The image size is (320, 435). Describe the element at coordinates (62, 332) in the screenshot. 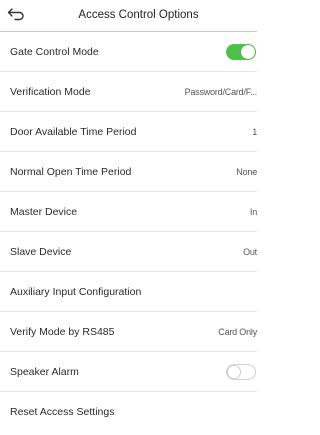

I see `row-label: Verify Mode by RS485` at that location.